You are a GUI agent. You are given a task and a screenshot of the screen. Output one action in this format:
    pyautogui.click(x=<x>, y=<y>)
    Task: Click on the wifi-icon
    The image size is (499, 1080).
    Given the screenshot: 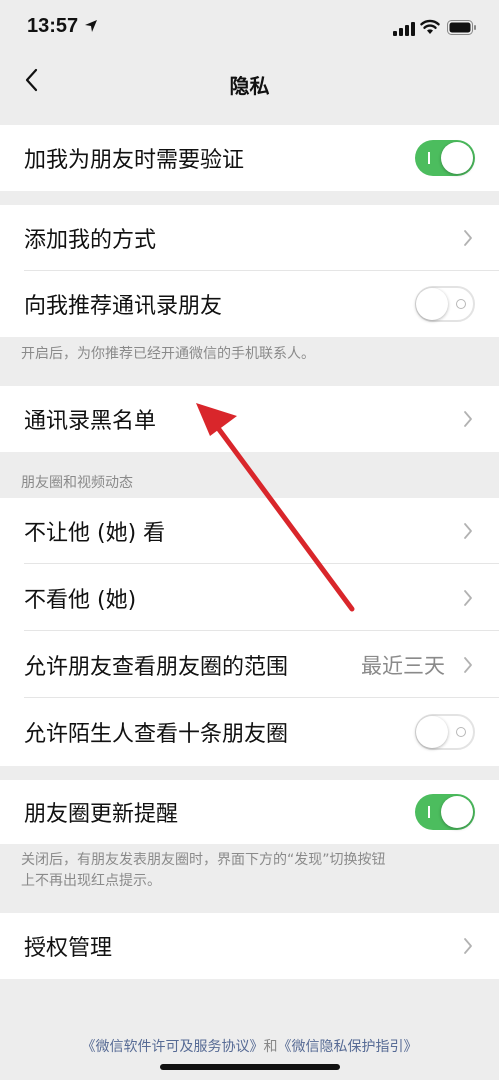 What is the action you would take?
    pyautogui.click(x=430, y=26)
    